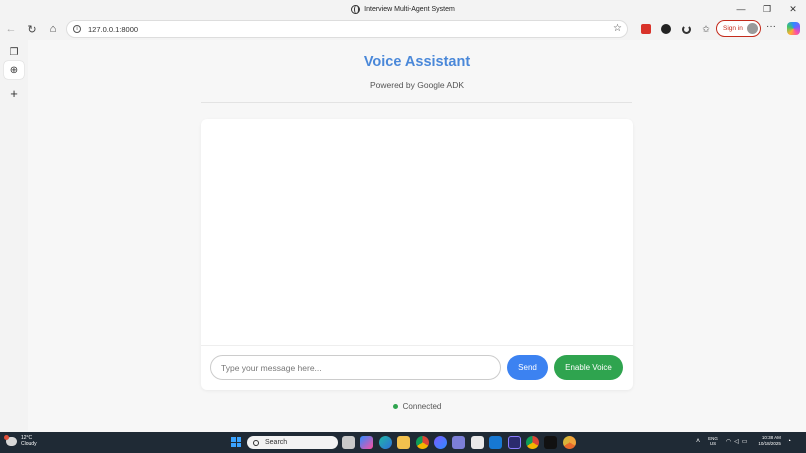 Image resolution: width=806 pixels, height=453 pixels. I want to click on taskbar-search-label: Search, so click(276, 442).